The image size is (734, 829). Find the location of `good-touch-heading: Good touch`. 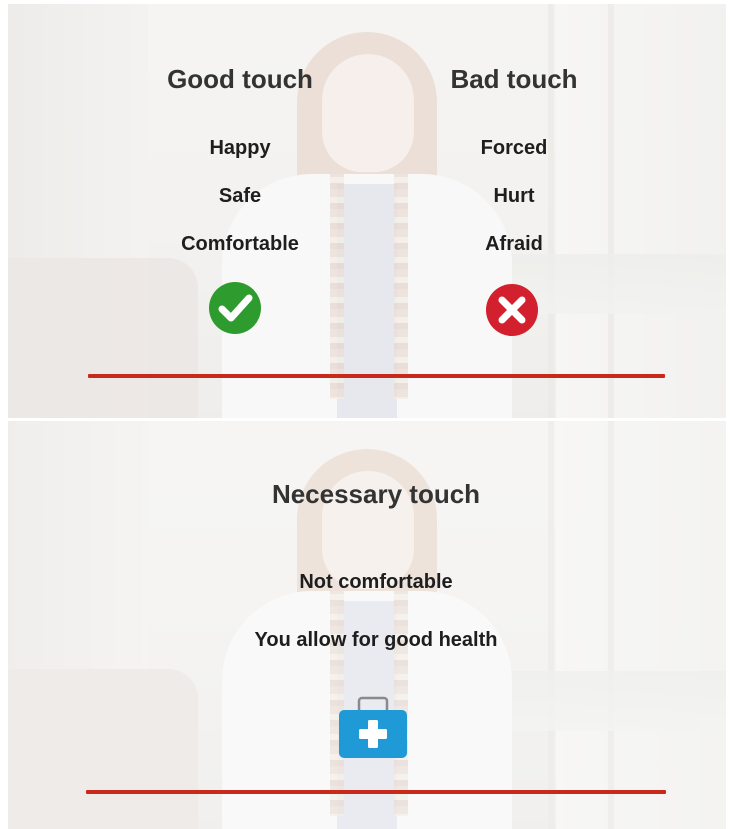

good-touch-heading: Good touch is located at coordinates (240, 79).